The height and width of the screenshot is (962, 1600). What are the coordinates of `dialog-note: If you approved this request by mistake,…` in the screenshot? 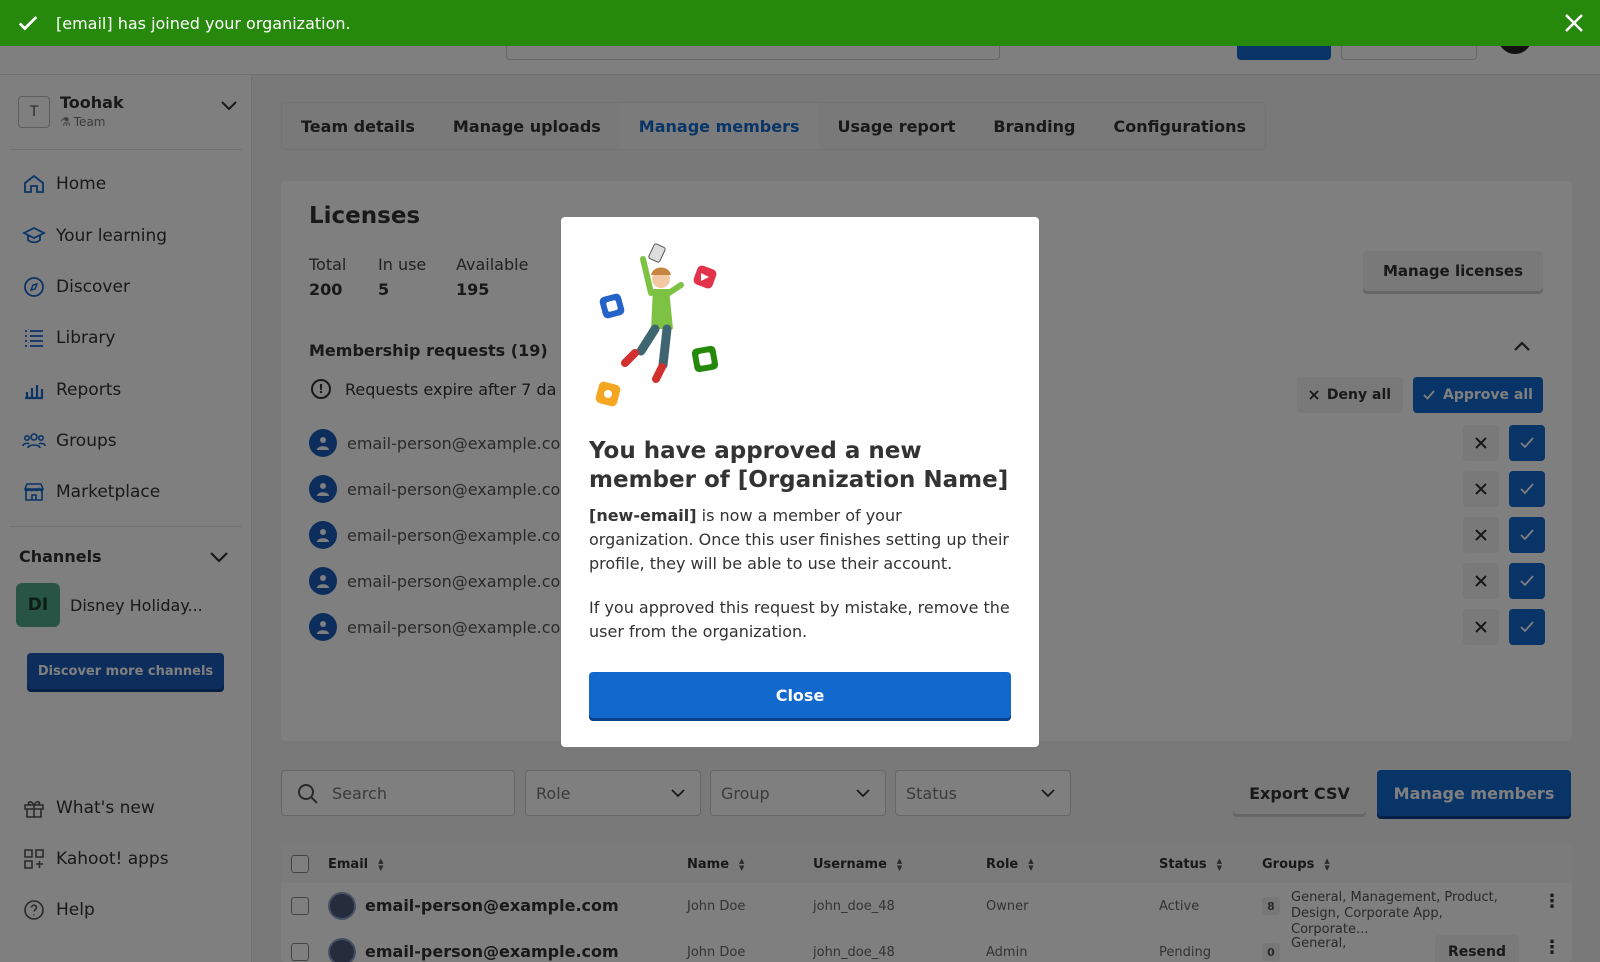 It's located at (799, 619).